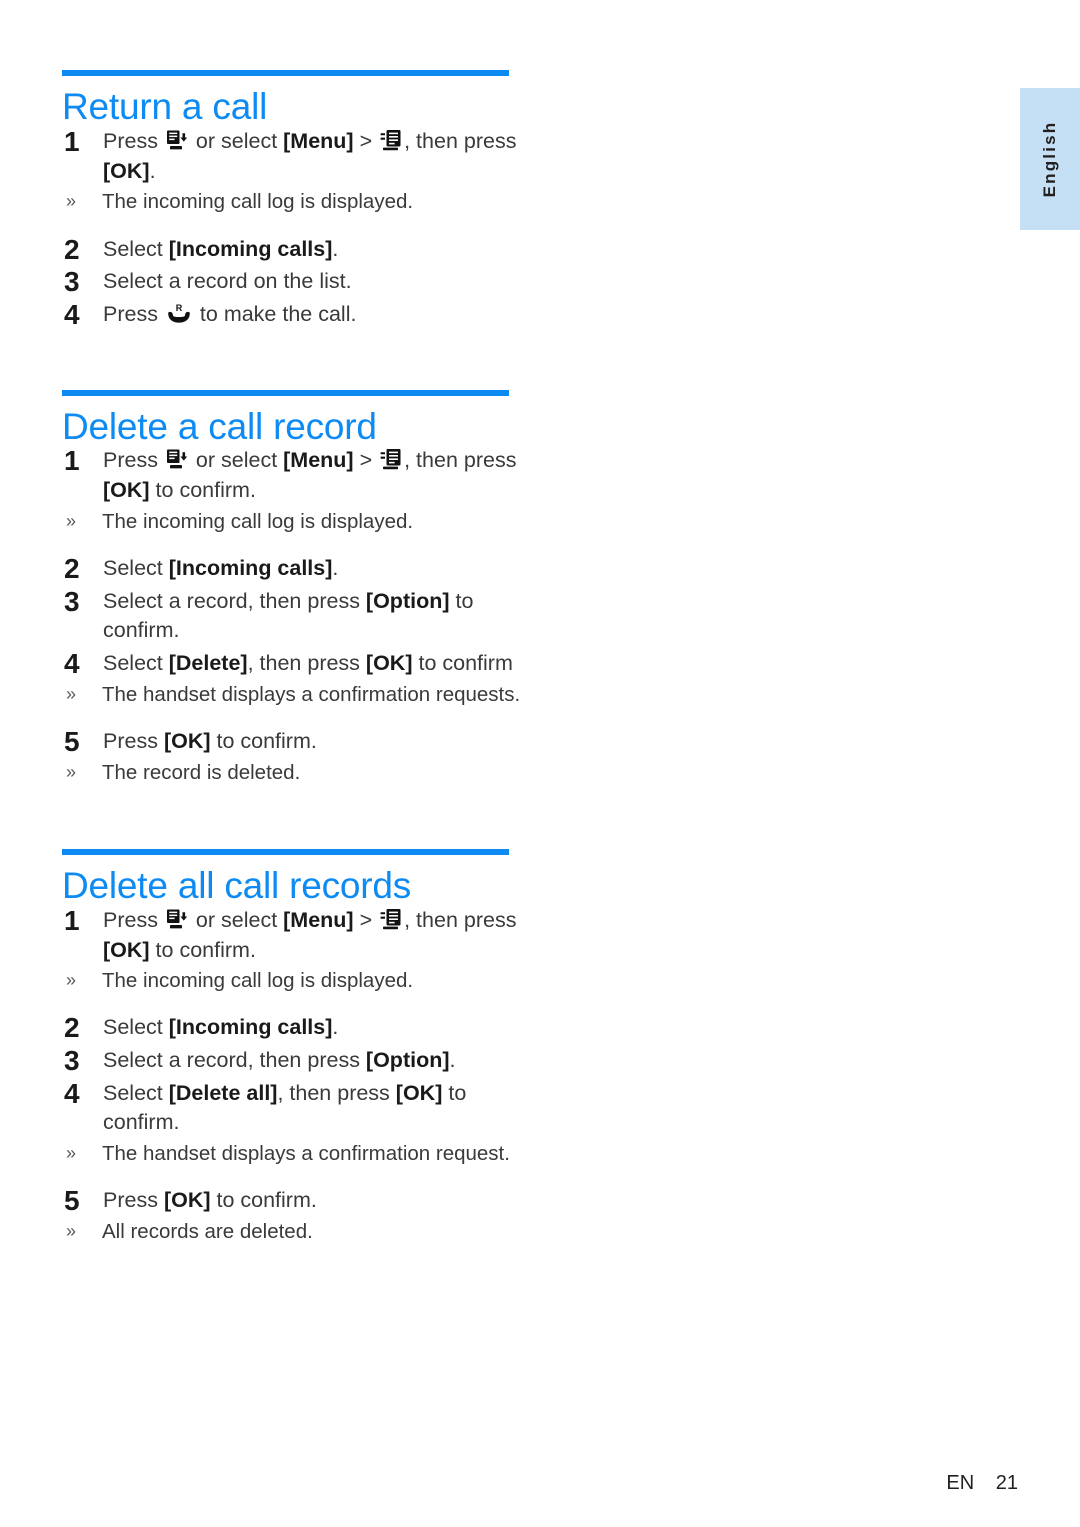  I want to click on note-text: The record is deleted., so click(201, 772).